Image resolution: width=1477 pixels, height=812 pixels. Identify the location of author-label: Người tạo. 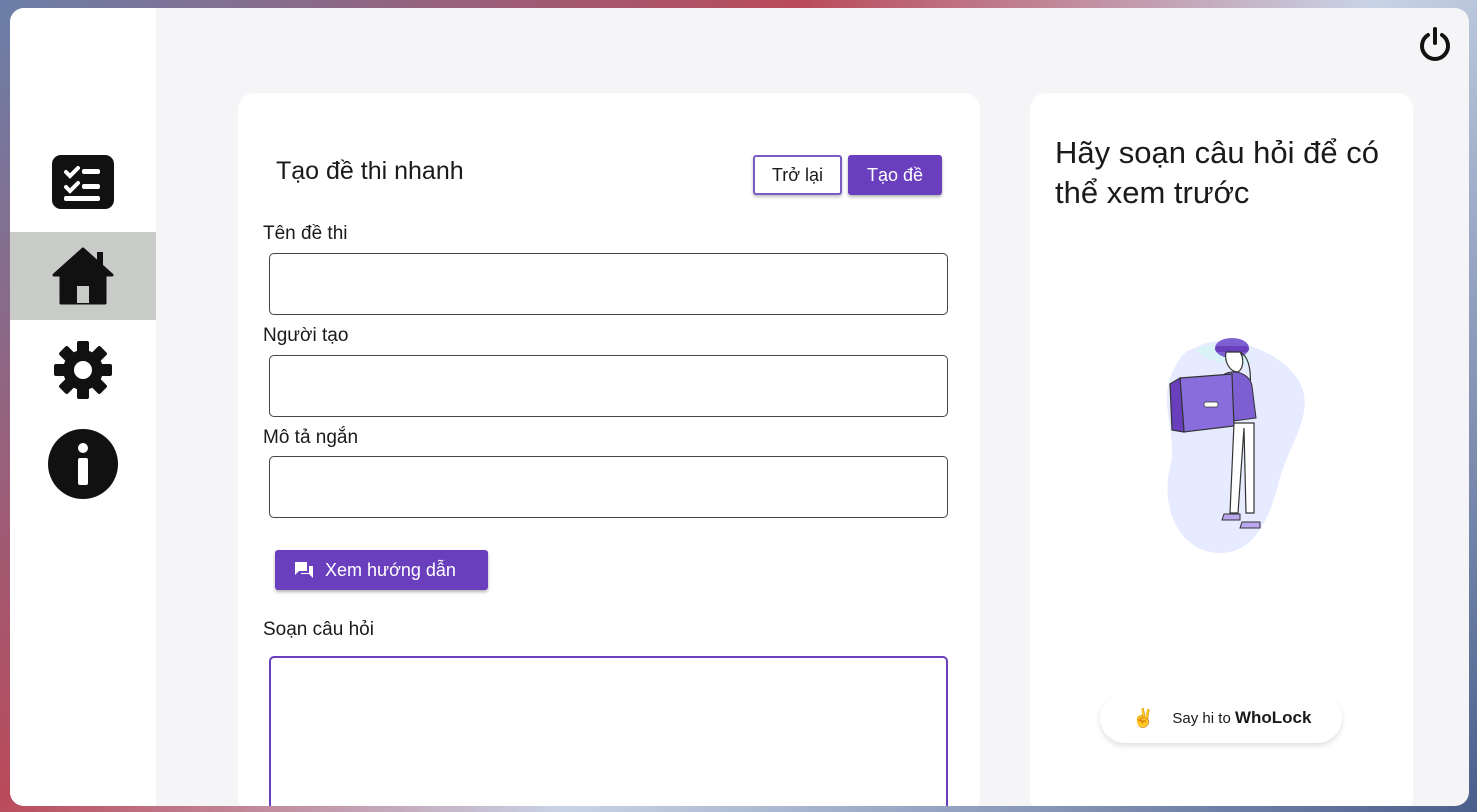
(306, 335).